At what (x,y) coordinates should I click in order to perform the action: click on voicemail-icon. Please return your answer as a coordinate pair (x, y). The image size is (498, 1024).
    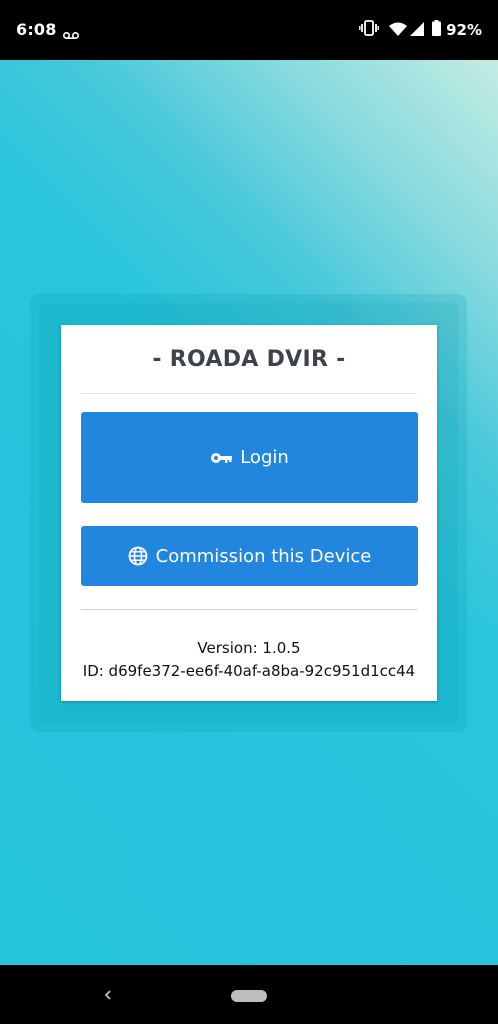
    Looking at the image, I should click on (71, 34).